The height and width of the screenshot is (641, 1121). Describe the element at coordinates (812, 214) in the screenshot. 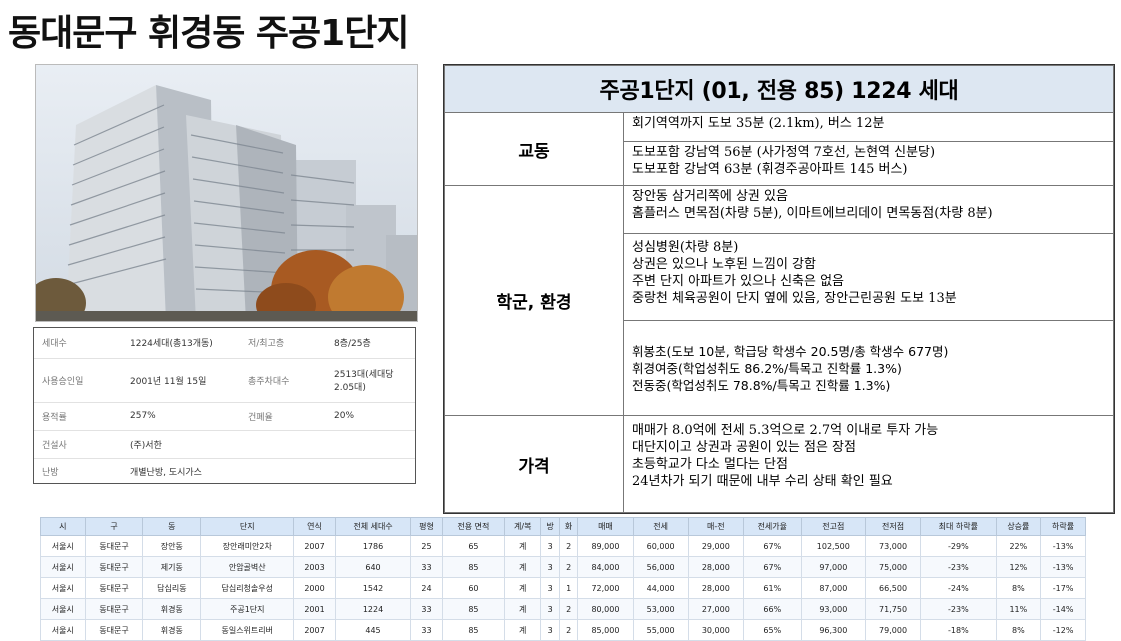

I see `text-line: 홈플러스 면목점(차량 5분), 이마트에브리데이 면목동점(차량 8분)` at that location.